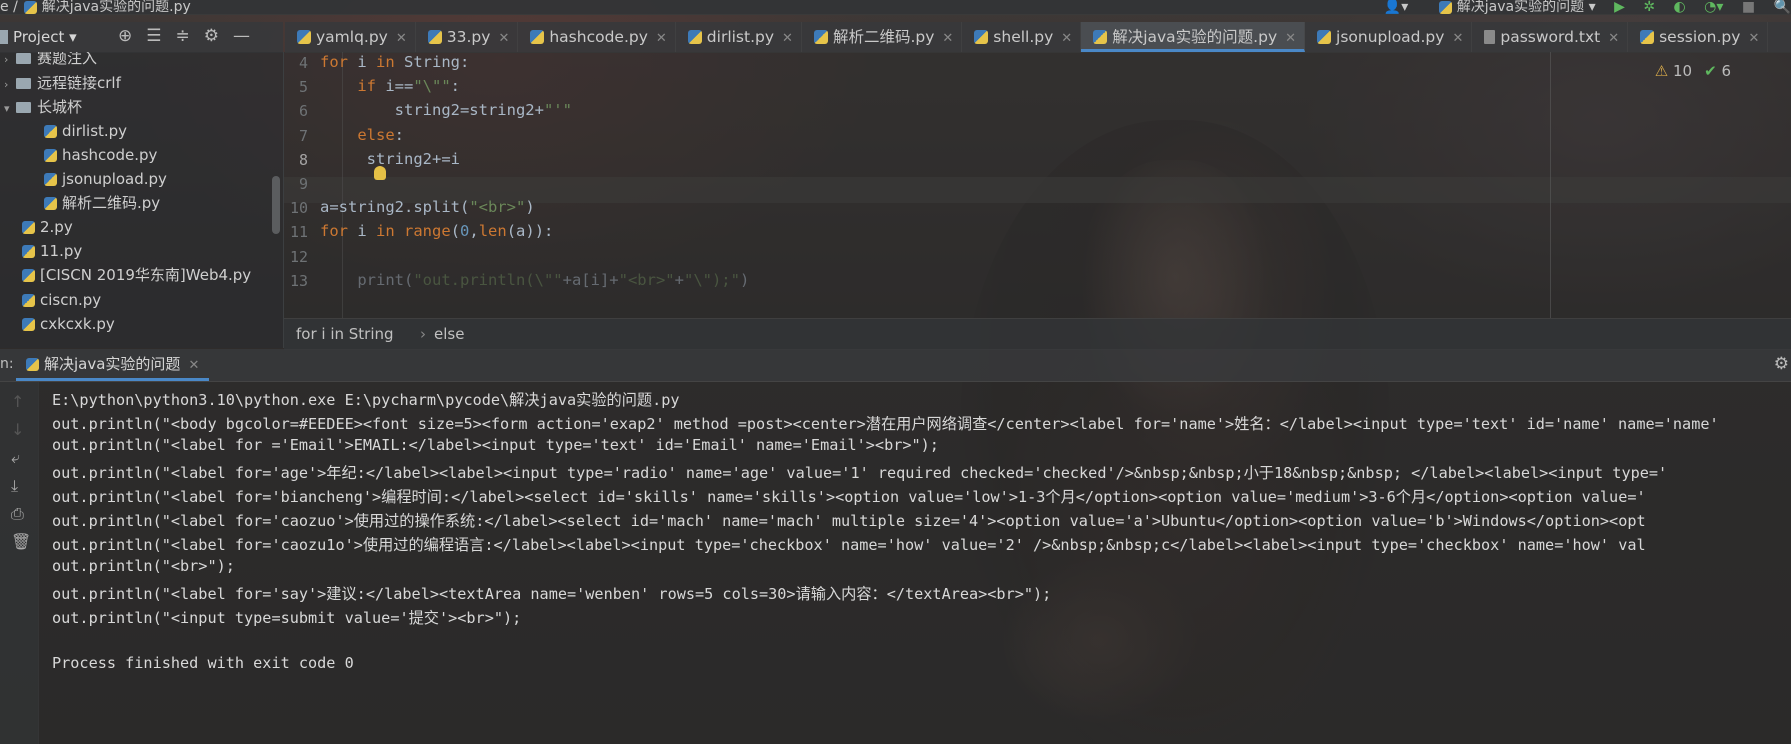 Image resolution: width=1791 pixels, height=744 pixels. Describe the element at coordinates (19, 563) in the screenshot. I see `run-toolbar-side: ↑ ↓ ⤶ ⤓ ⎙ 🗑` at that location.